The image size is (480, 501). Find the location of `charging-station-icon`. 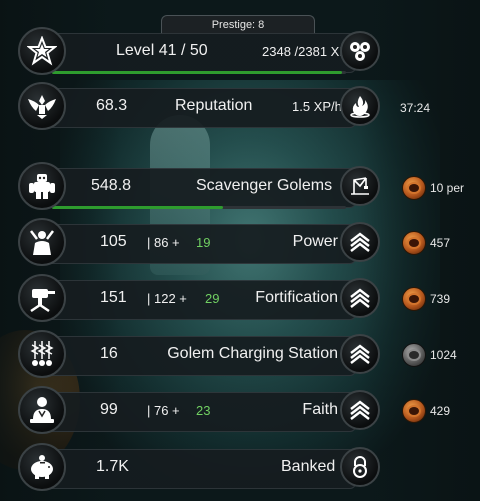

charging-station-icon is located at coordinates (42, 354).